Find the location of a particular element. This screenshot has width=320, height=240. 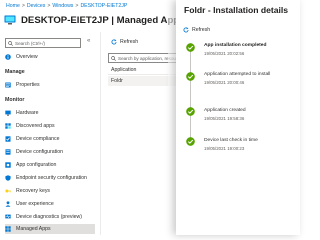

compliance-icon is located at coordinates (8, 139).